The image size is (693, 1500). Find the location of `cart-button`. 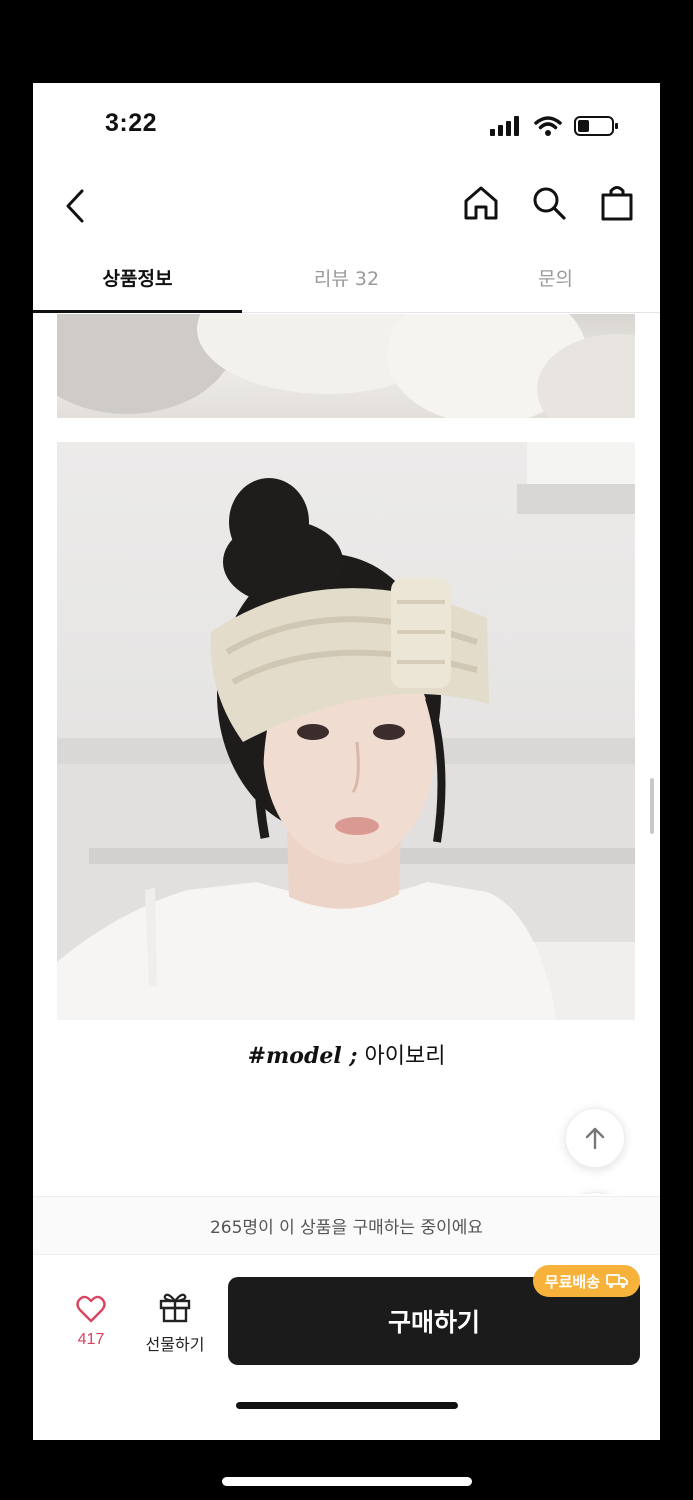

cart-button is located at coordinates (617, 203).